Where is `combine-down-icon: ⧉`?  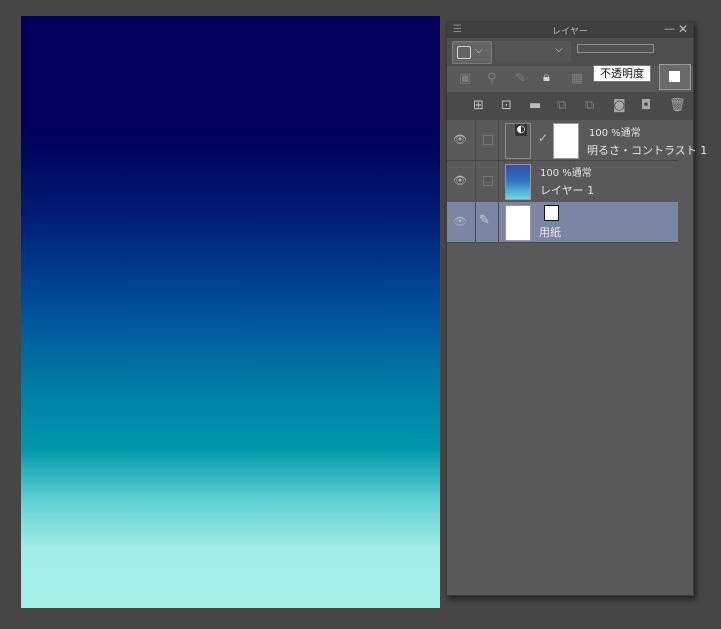
combine-down-icon: ⧉ is located at coordinates (589, 105).